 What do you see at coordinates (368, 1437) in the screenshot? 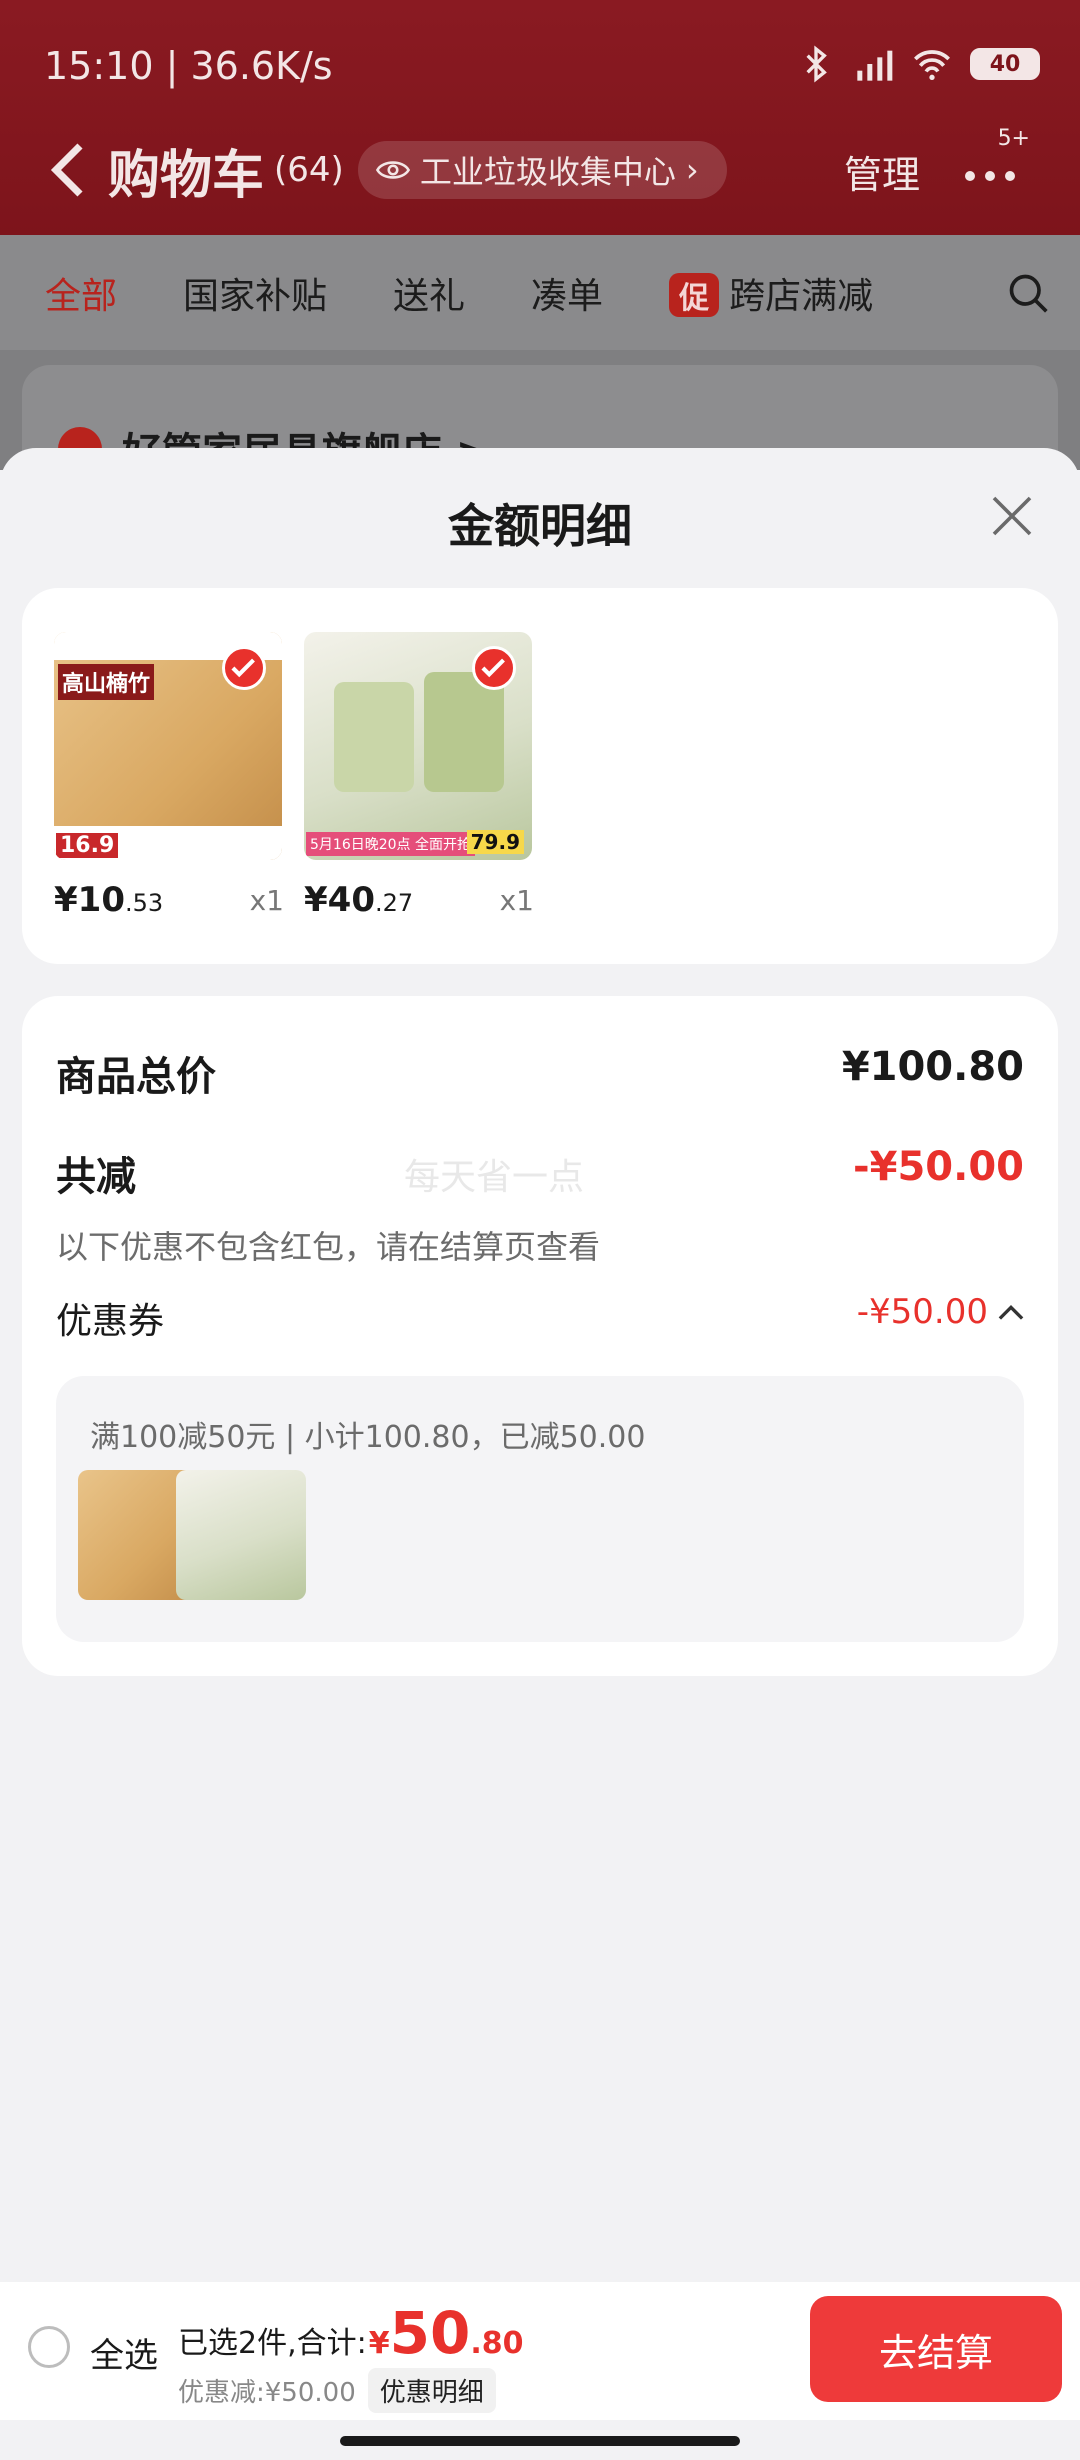
I see `coupon-detail-text: 满100减50元 | 小计100.80，已减50.00` at bounding box center [368, 1437].